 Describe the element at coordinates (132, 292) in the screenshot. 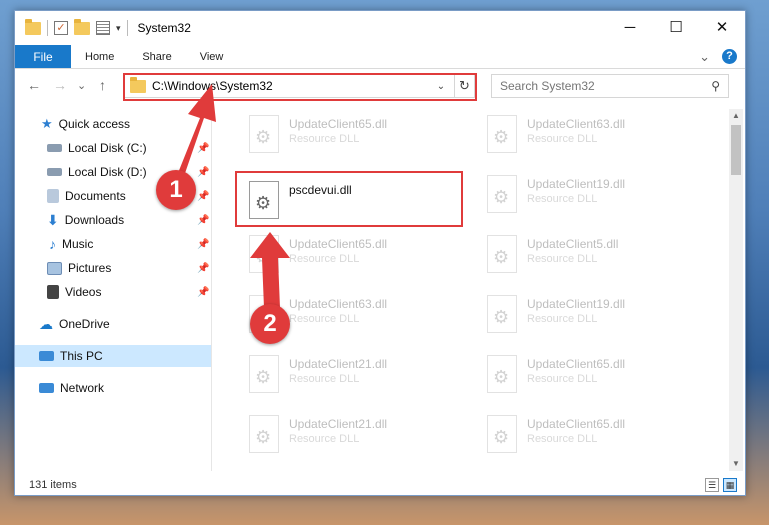

I see `sidebar-item-videos: Videos 📌` at that location.